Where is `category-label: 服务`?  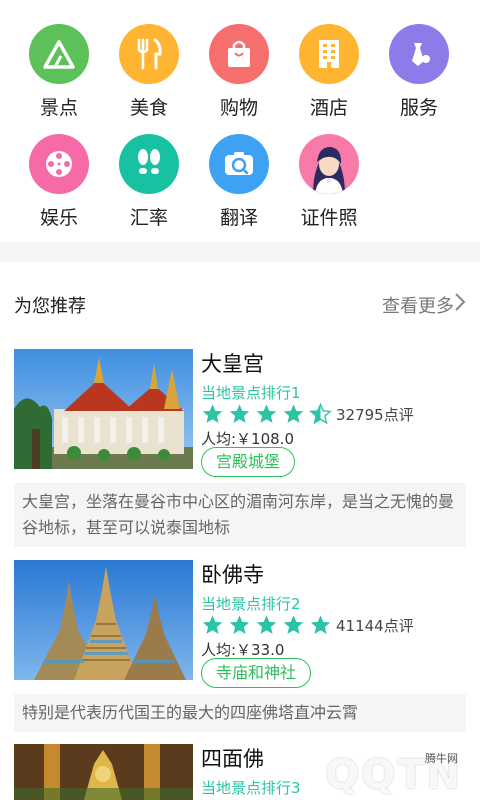
category-label: 服务 is located at coordinates (418, 108).